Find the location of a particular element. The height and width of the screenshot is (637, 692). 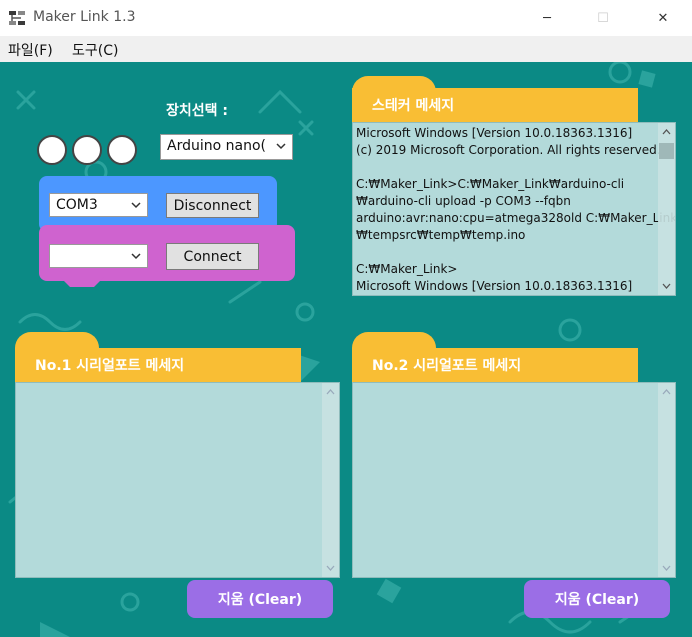

minimize-button: ─ is located at coordinates (547, 18).